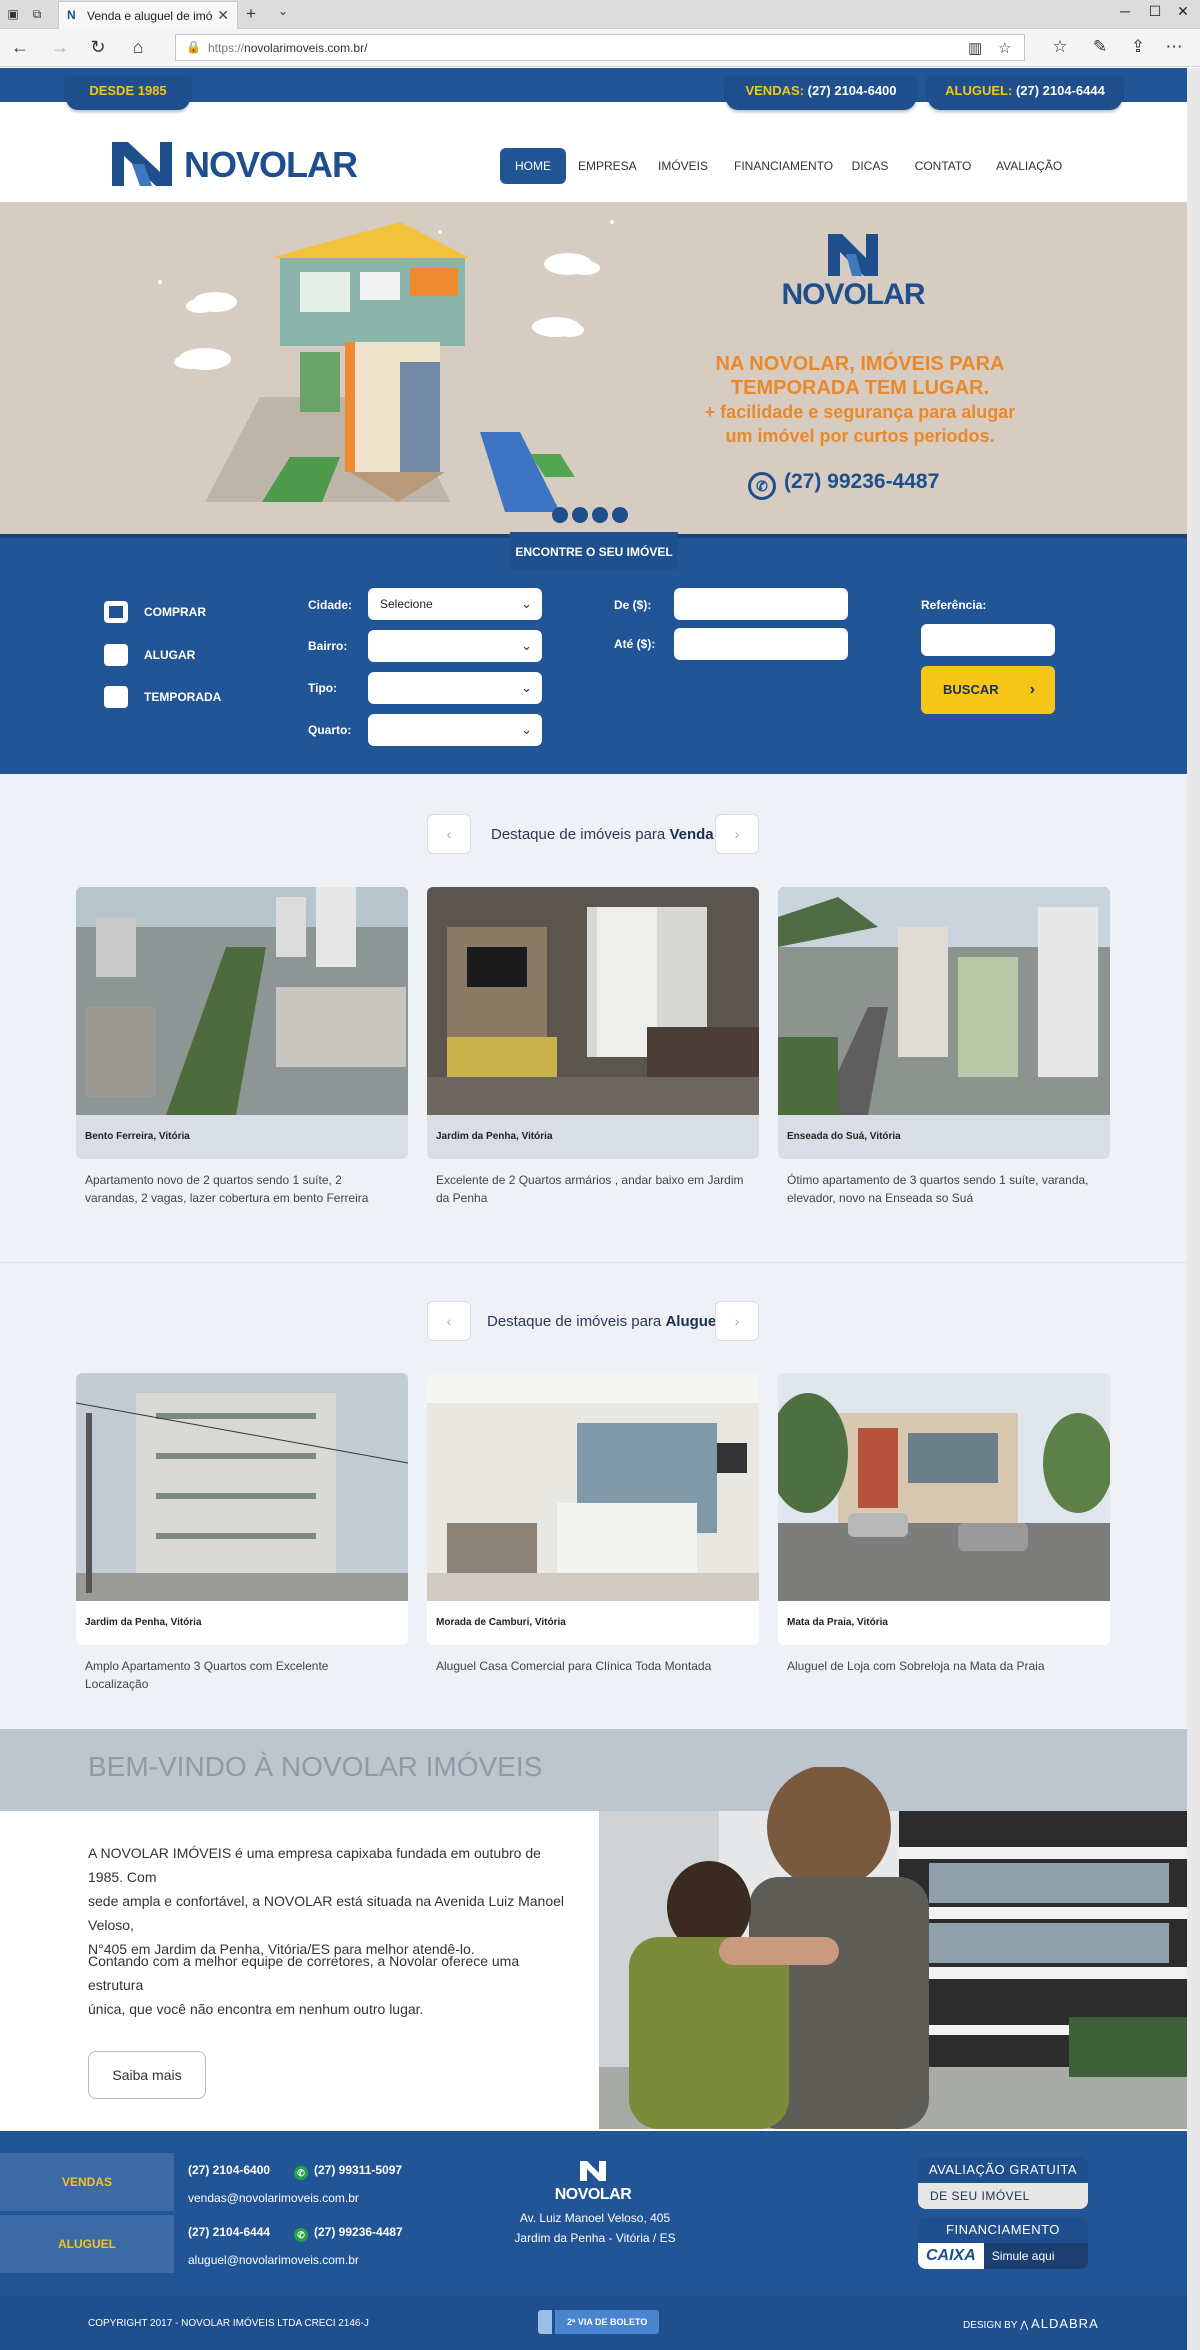  What do you see at coordinates (1174, 47) in the screenshot?
I see `more-menu-icon: ⋯` at bounding box center [1174, 47].